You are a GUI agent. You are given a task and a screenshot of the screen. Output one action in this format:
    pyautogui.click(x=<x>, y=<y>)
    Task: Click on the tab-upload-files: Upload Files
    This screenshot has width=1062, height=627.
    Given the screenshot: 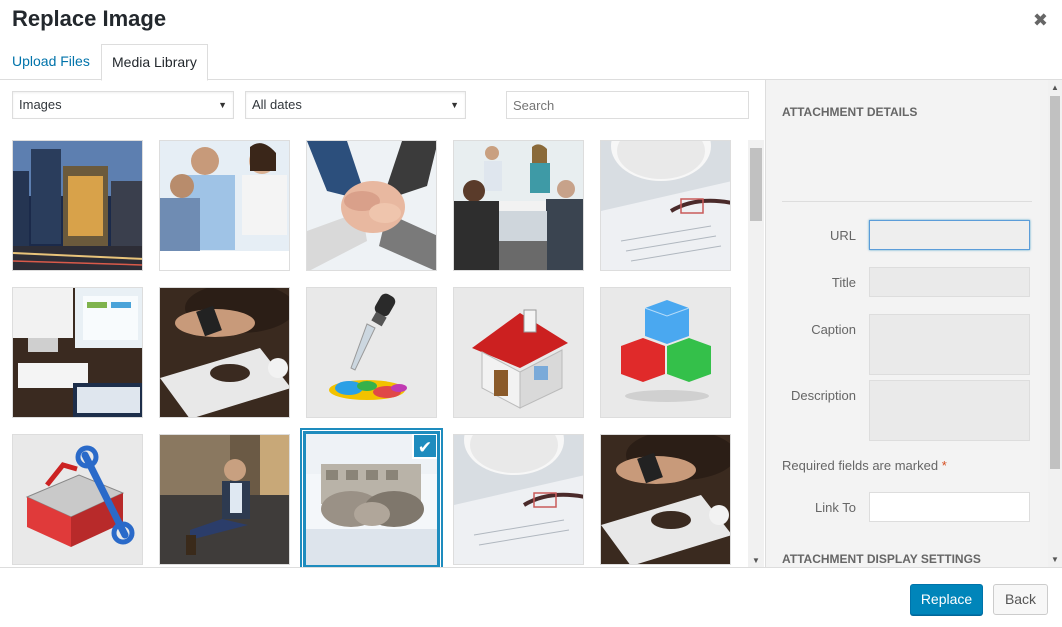 What is the action you would take?
    pyautogui.click(x=51, y=62)
    